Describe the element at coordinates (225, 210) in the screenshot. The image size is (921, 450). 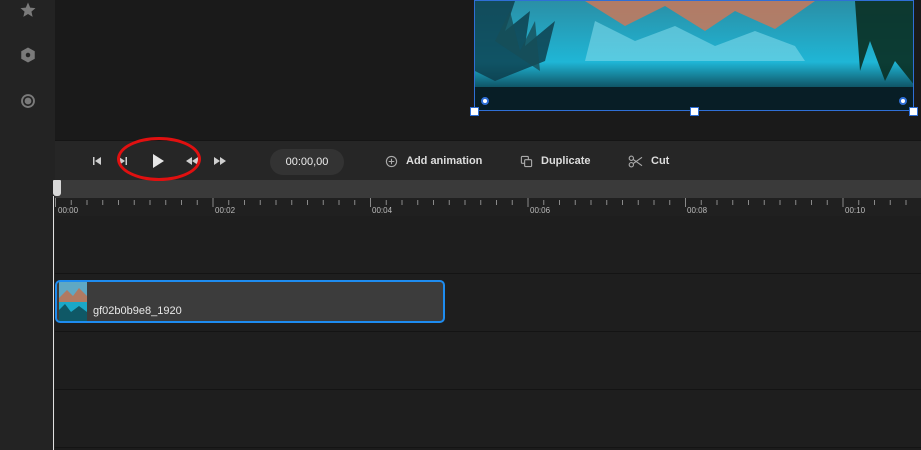
I see `ruler-label: 00:02` at that location.